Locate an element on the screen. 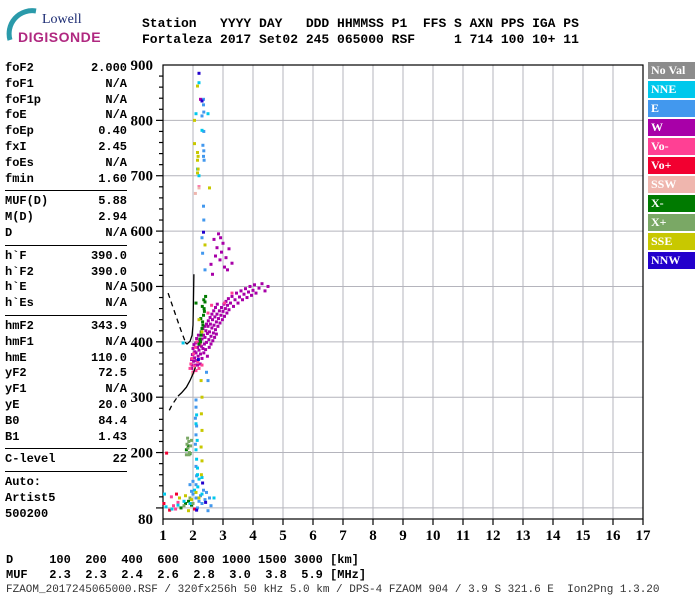 The height and width of the screenshot is (600, 700). x-tick-label: 4 is located at coordinates (253, 536).